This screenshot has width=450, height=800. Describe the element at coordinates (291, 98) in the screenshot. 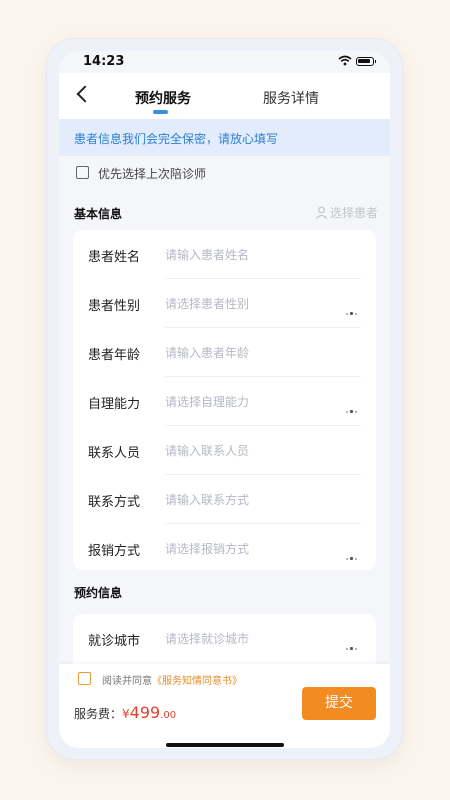

I see `tab-service-details: 服务详情` at that location.